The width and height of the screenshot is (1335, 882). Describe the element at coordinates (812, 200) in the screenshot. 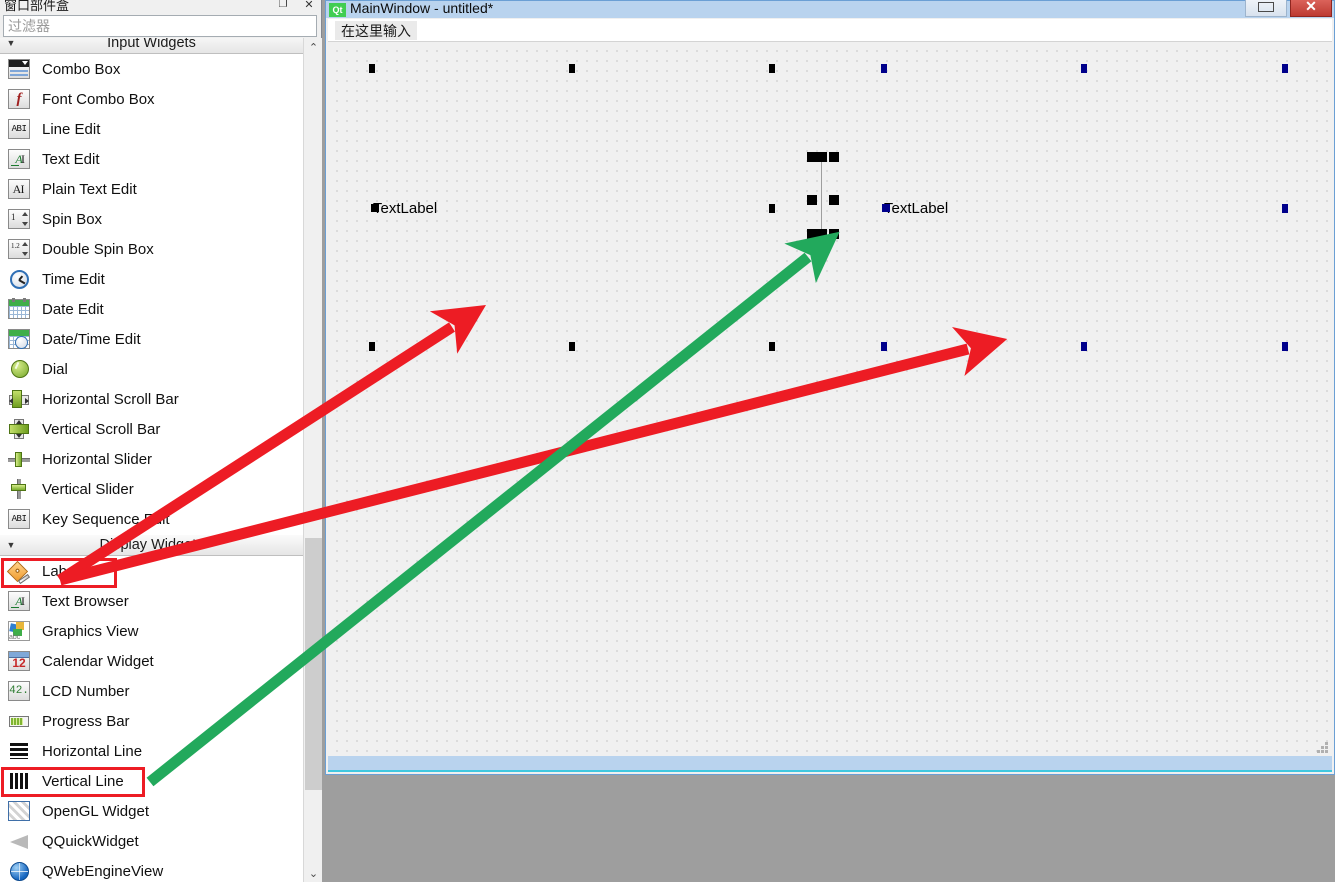

I see `resize-handle-middle-left` at that location.